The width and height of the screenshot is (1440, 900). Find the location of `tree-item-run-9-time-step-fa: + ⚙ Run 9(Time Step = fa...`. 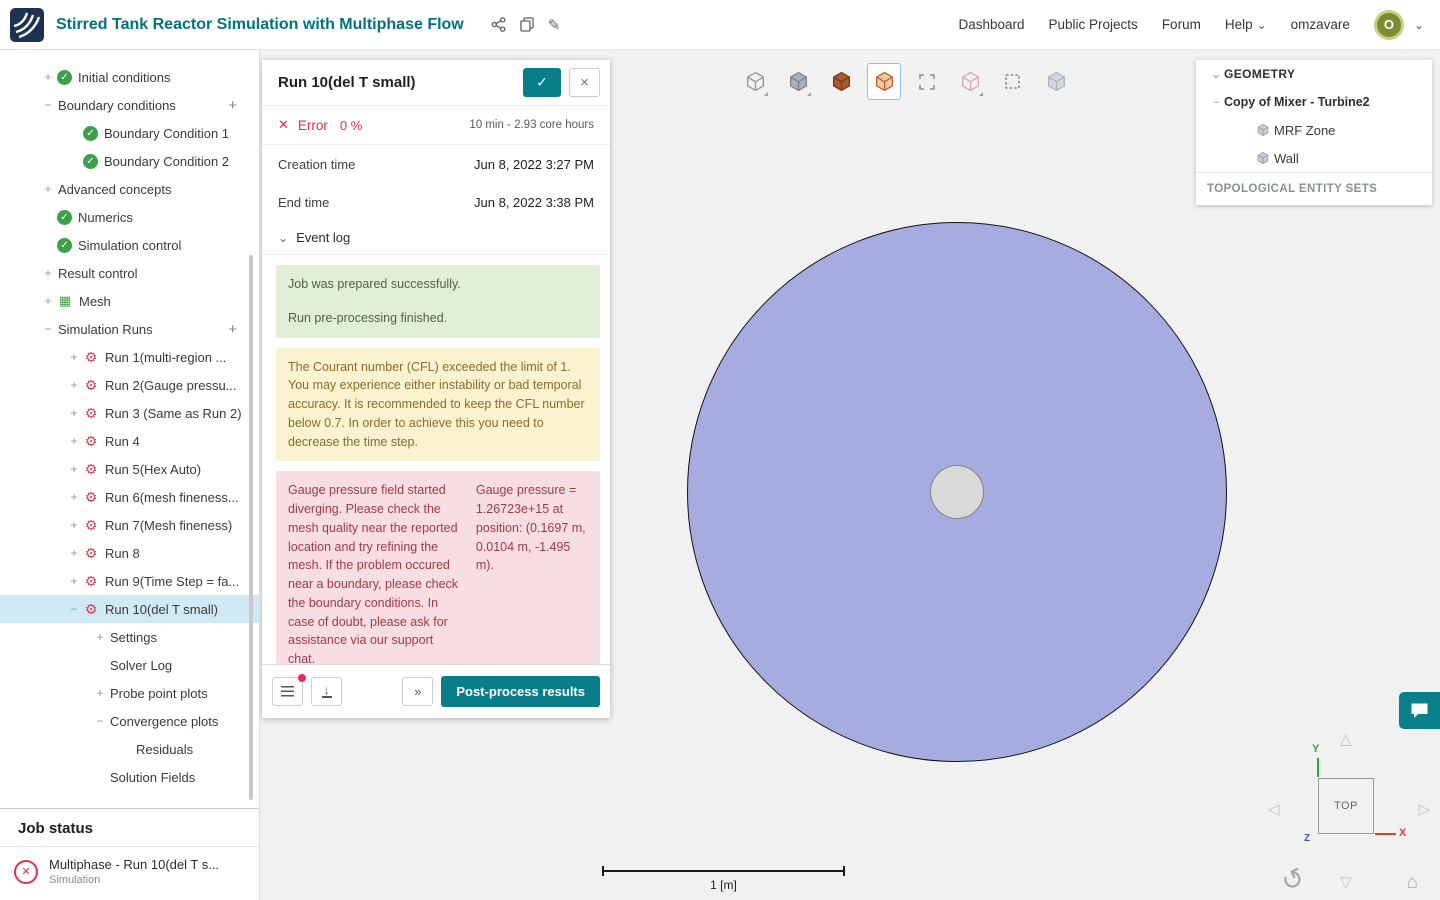

tree-item-run-9-time-step-fa: + ⚙ Run 9(Time Step = fa... is located at coordinates (129, 581).